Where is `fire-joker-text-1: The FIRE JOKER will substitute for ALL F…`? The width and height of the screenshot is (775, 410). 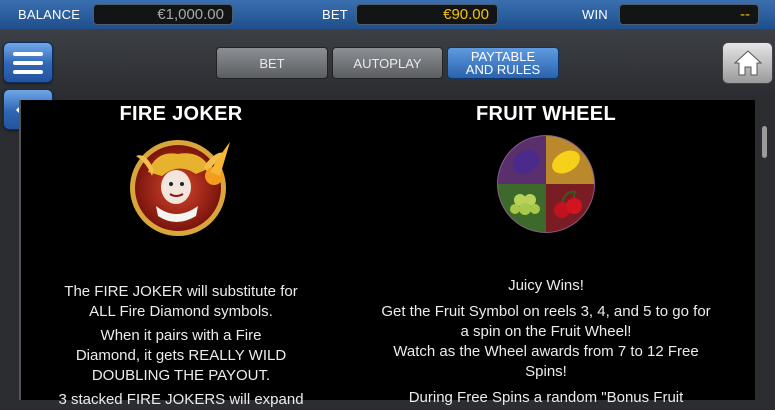
fire-joker-text-1: The FIRE JOKER will substitute for ALL F… is located at coordinates (181, 301).